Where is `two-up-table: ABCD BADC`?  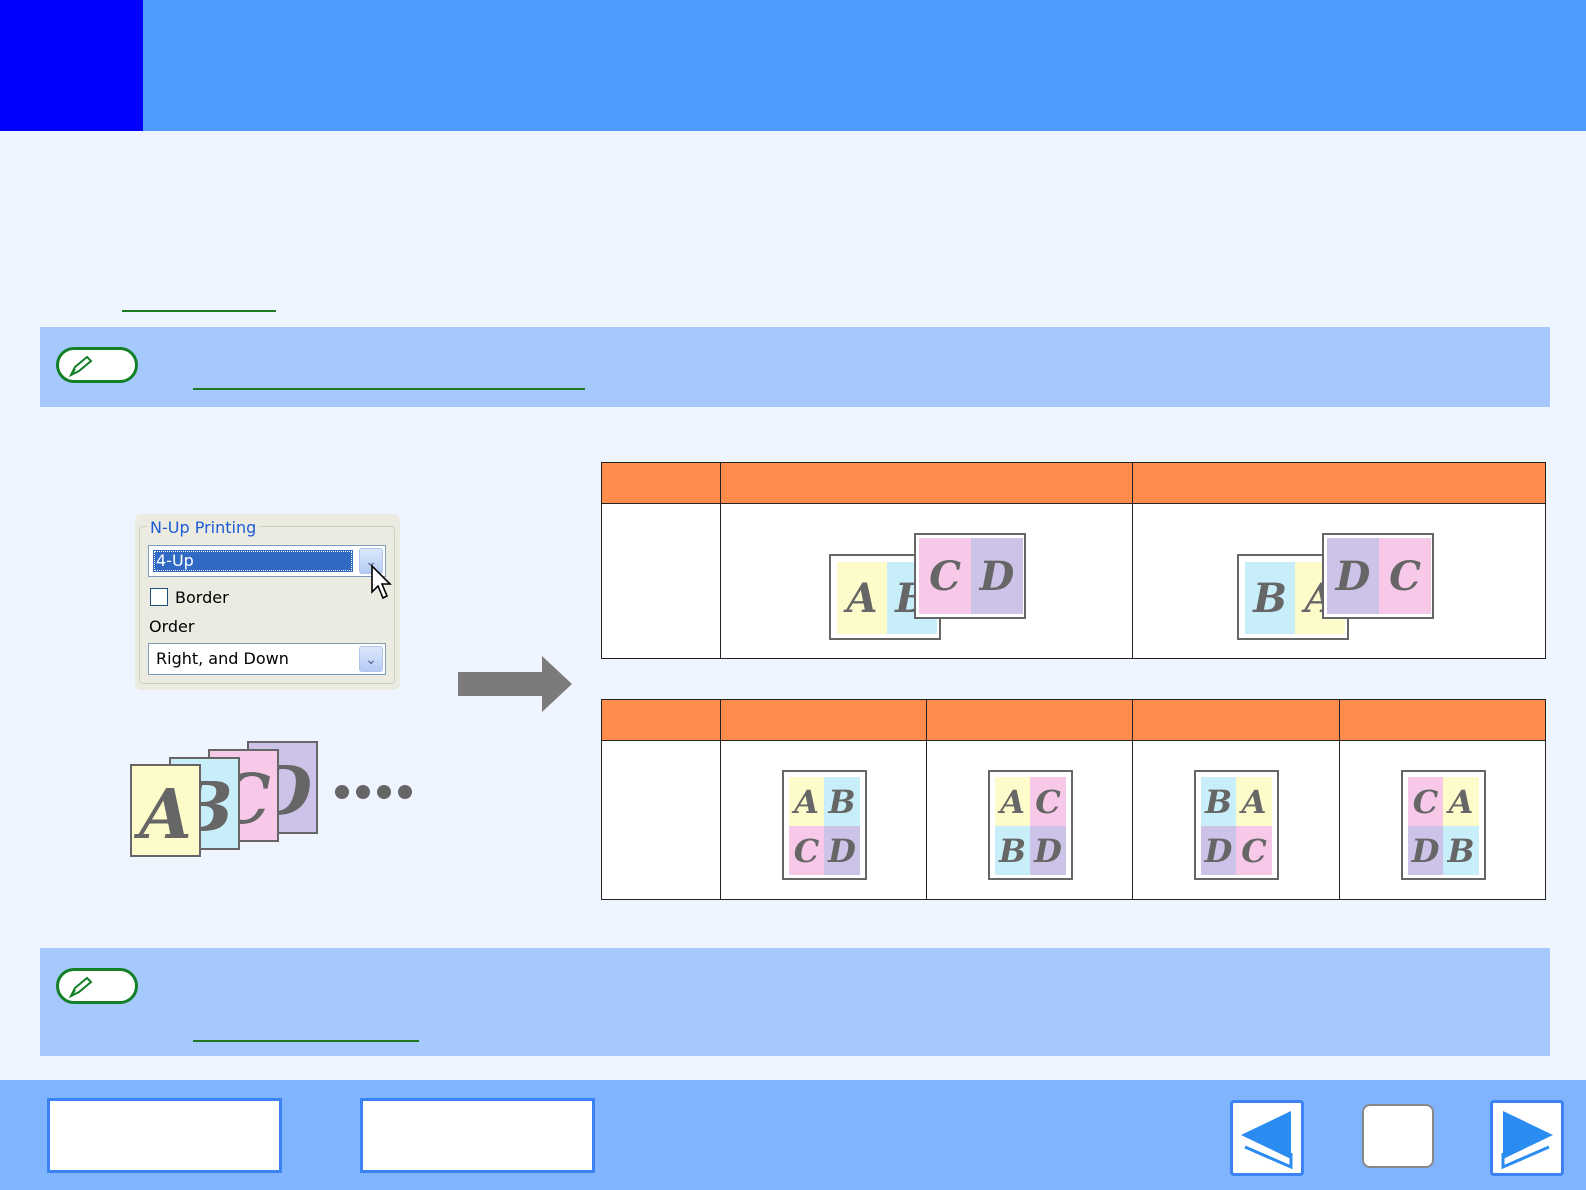
two-up-table: ABCD BADC is located at coordinates (1073, 560).